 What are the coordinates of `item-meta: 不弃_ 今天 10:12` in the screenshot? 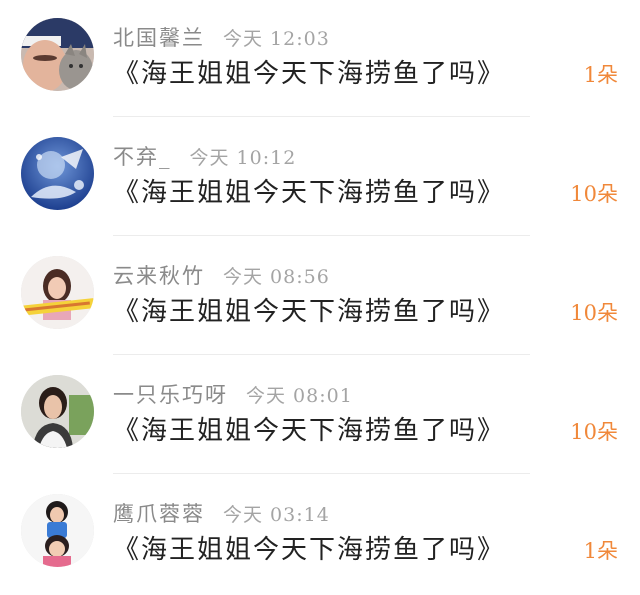 It's located at (204, 157).